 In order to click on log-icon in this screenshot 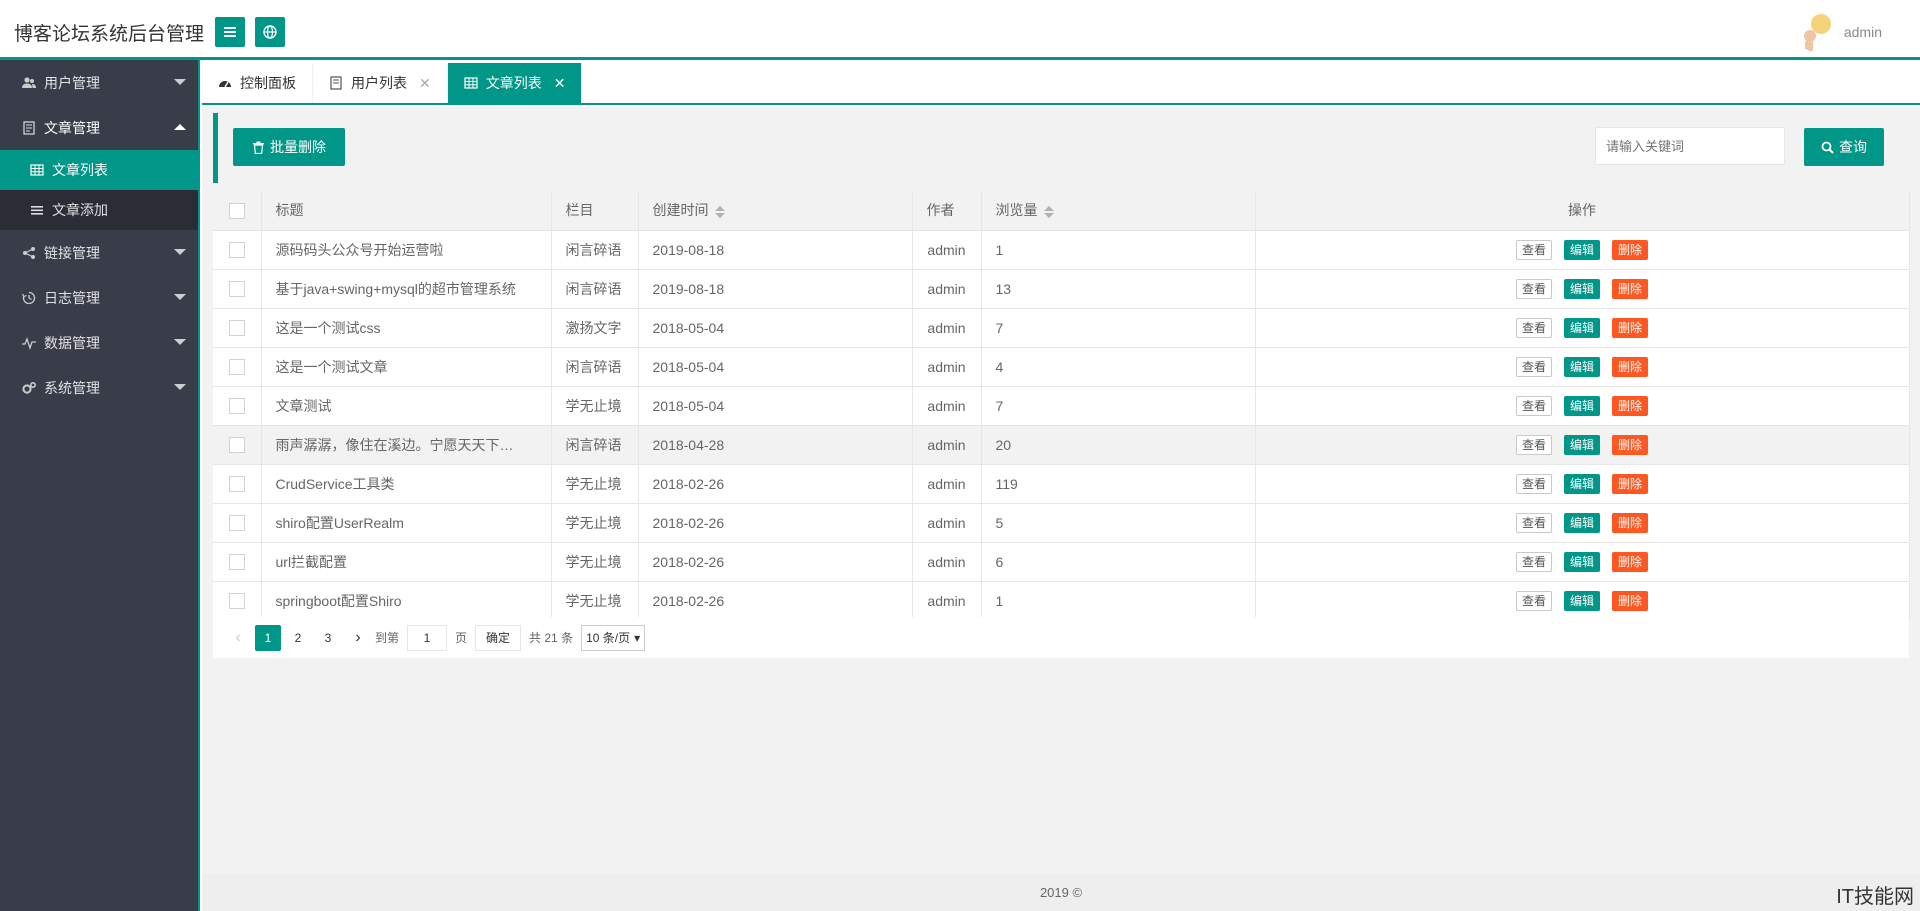, I will do `click(29, 298)`.